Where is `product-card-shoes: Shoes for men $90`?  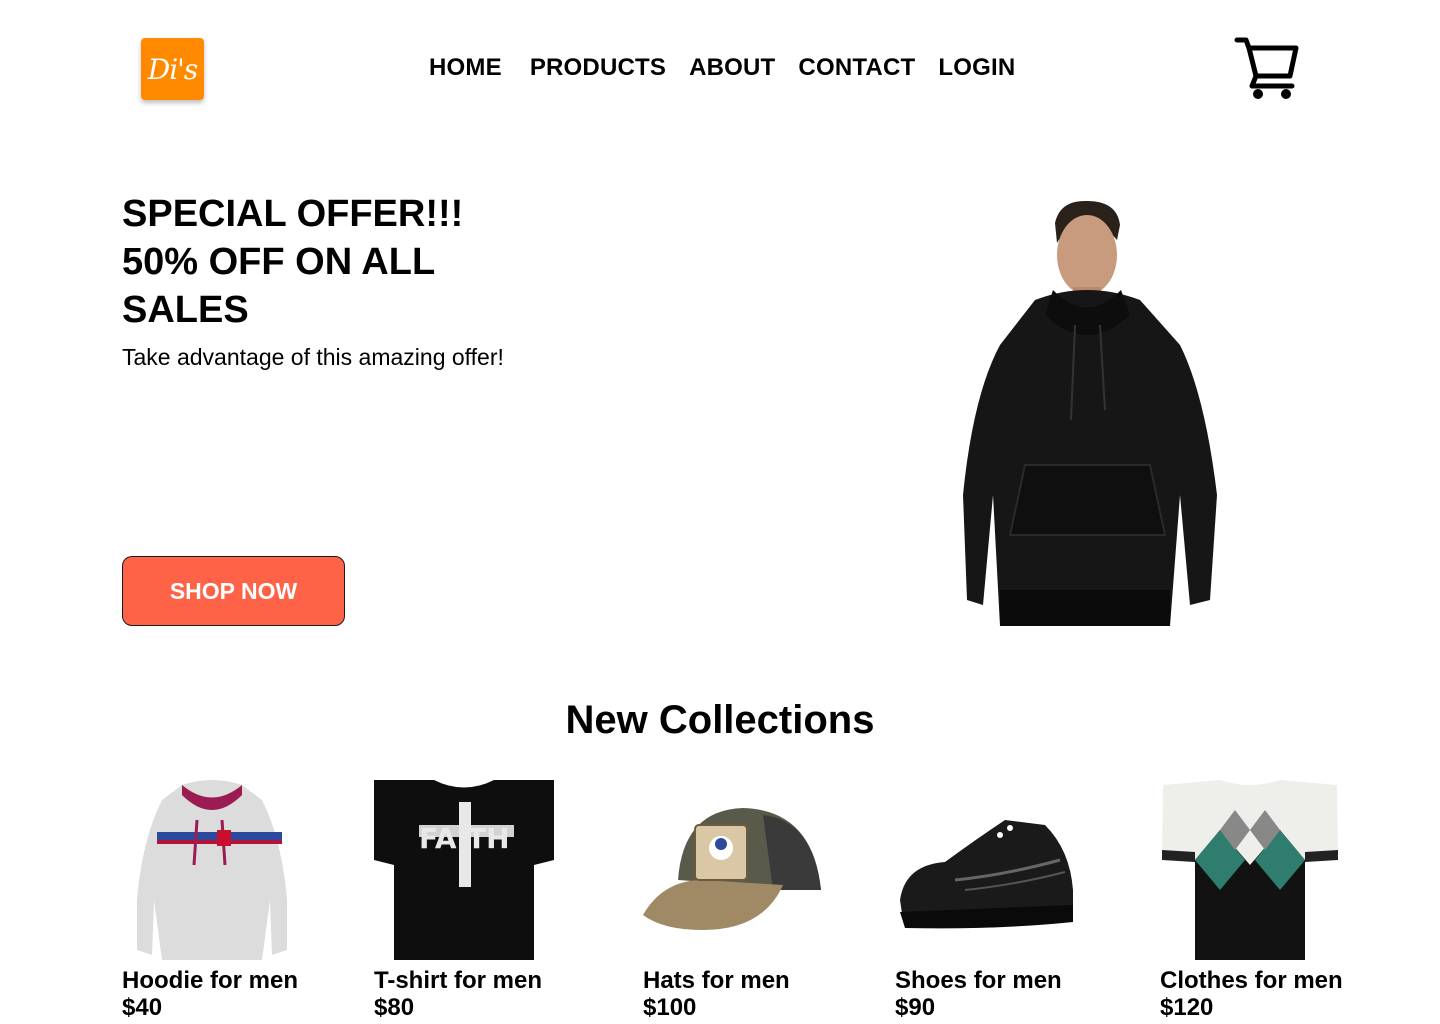 product-card-shoes: Shoes for men $90 is located at coordinates (985, 900).